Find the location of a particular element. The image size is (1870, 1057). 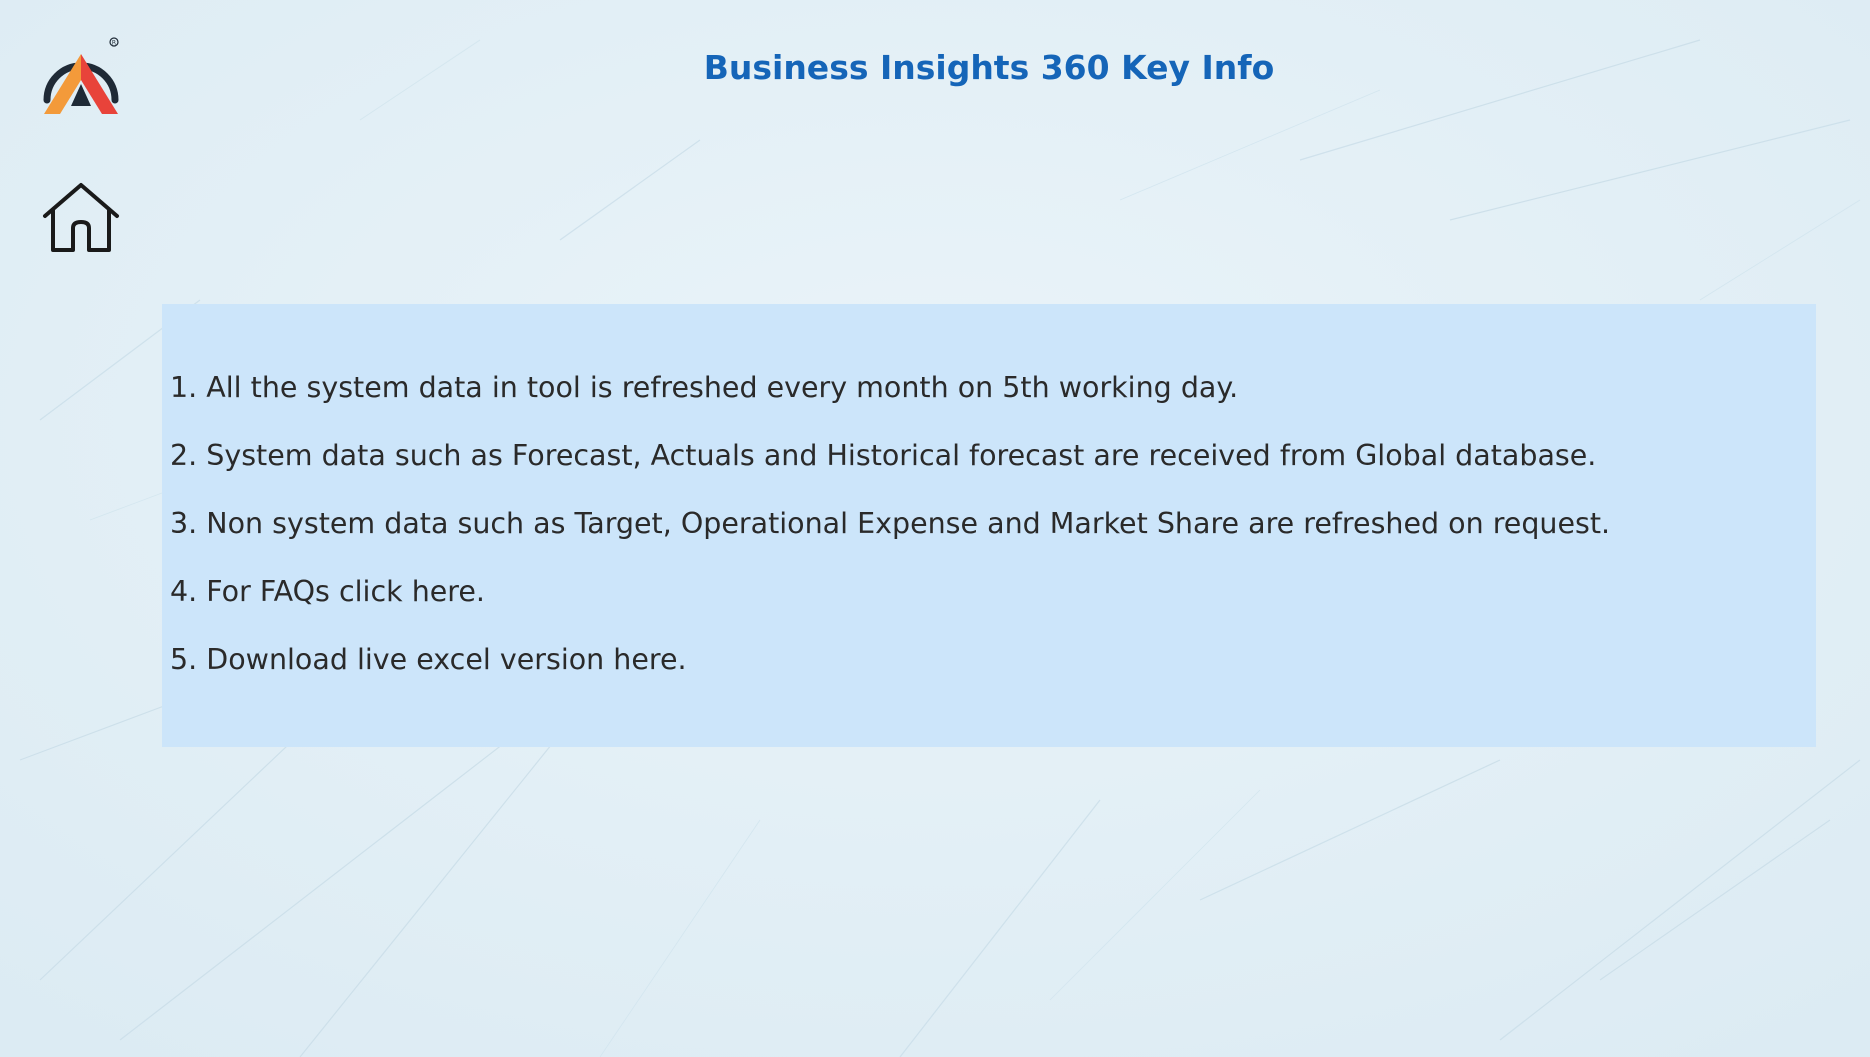

info-item-faqs-link: 4. For FAQs click here. is located at coordinates (890, 606).